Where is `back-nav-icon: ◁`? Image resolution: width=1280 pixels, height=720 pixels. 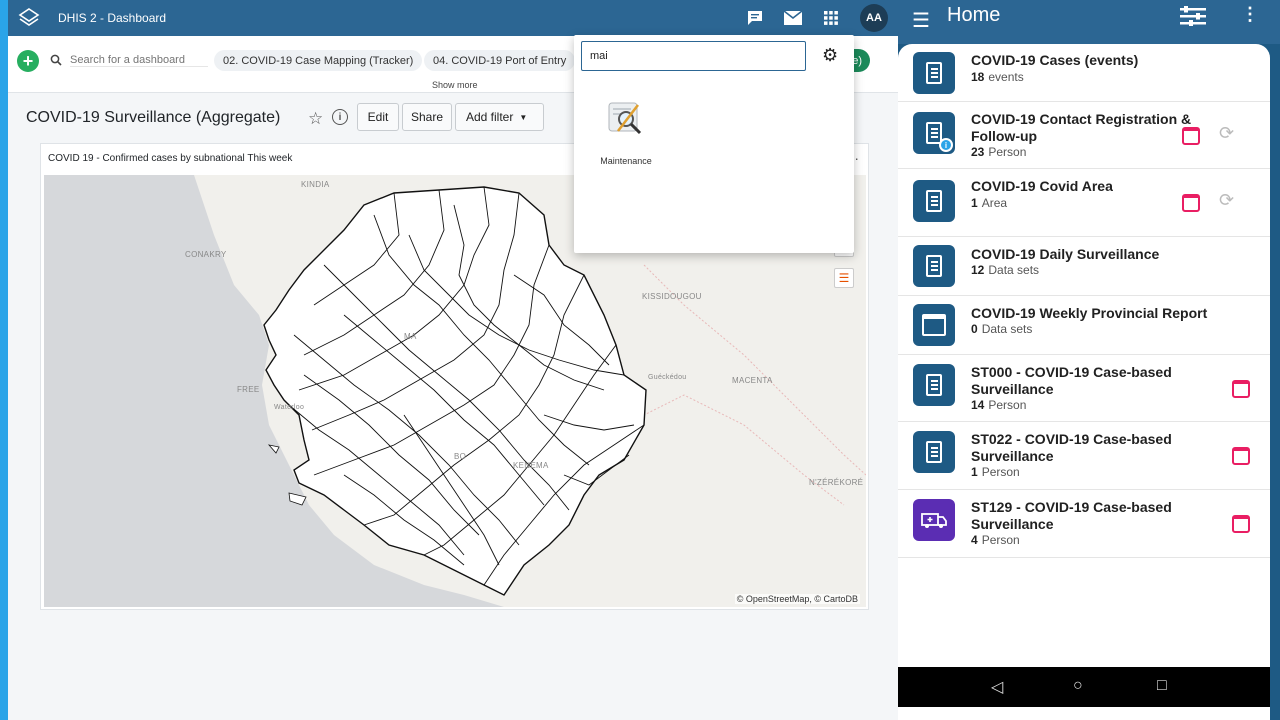
back-nav-icon: ◁ is located at coordinates (997, 687).